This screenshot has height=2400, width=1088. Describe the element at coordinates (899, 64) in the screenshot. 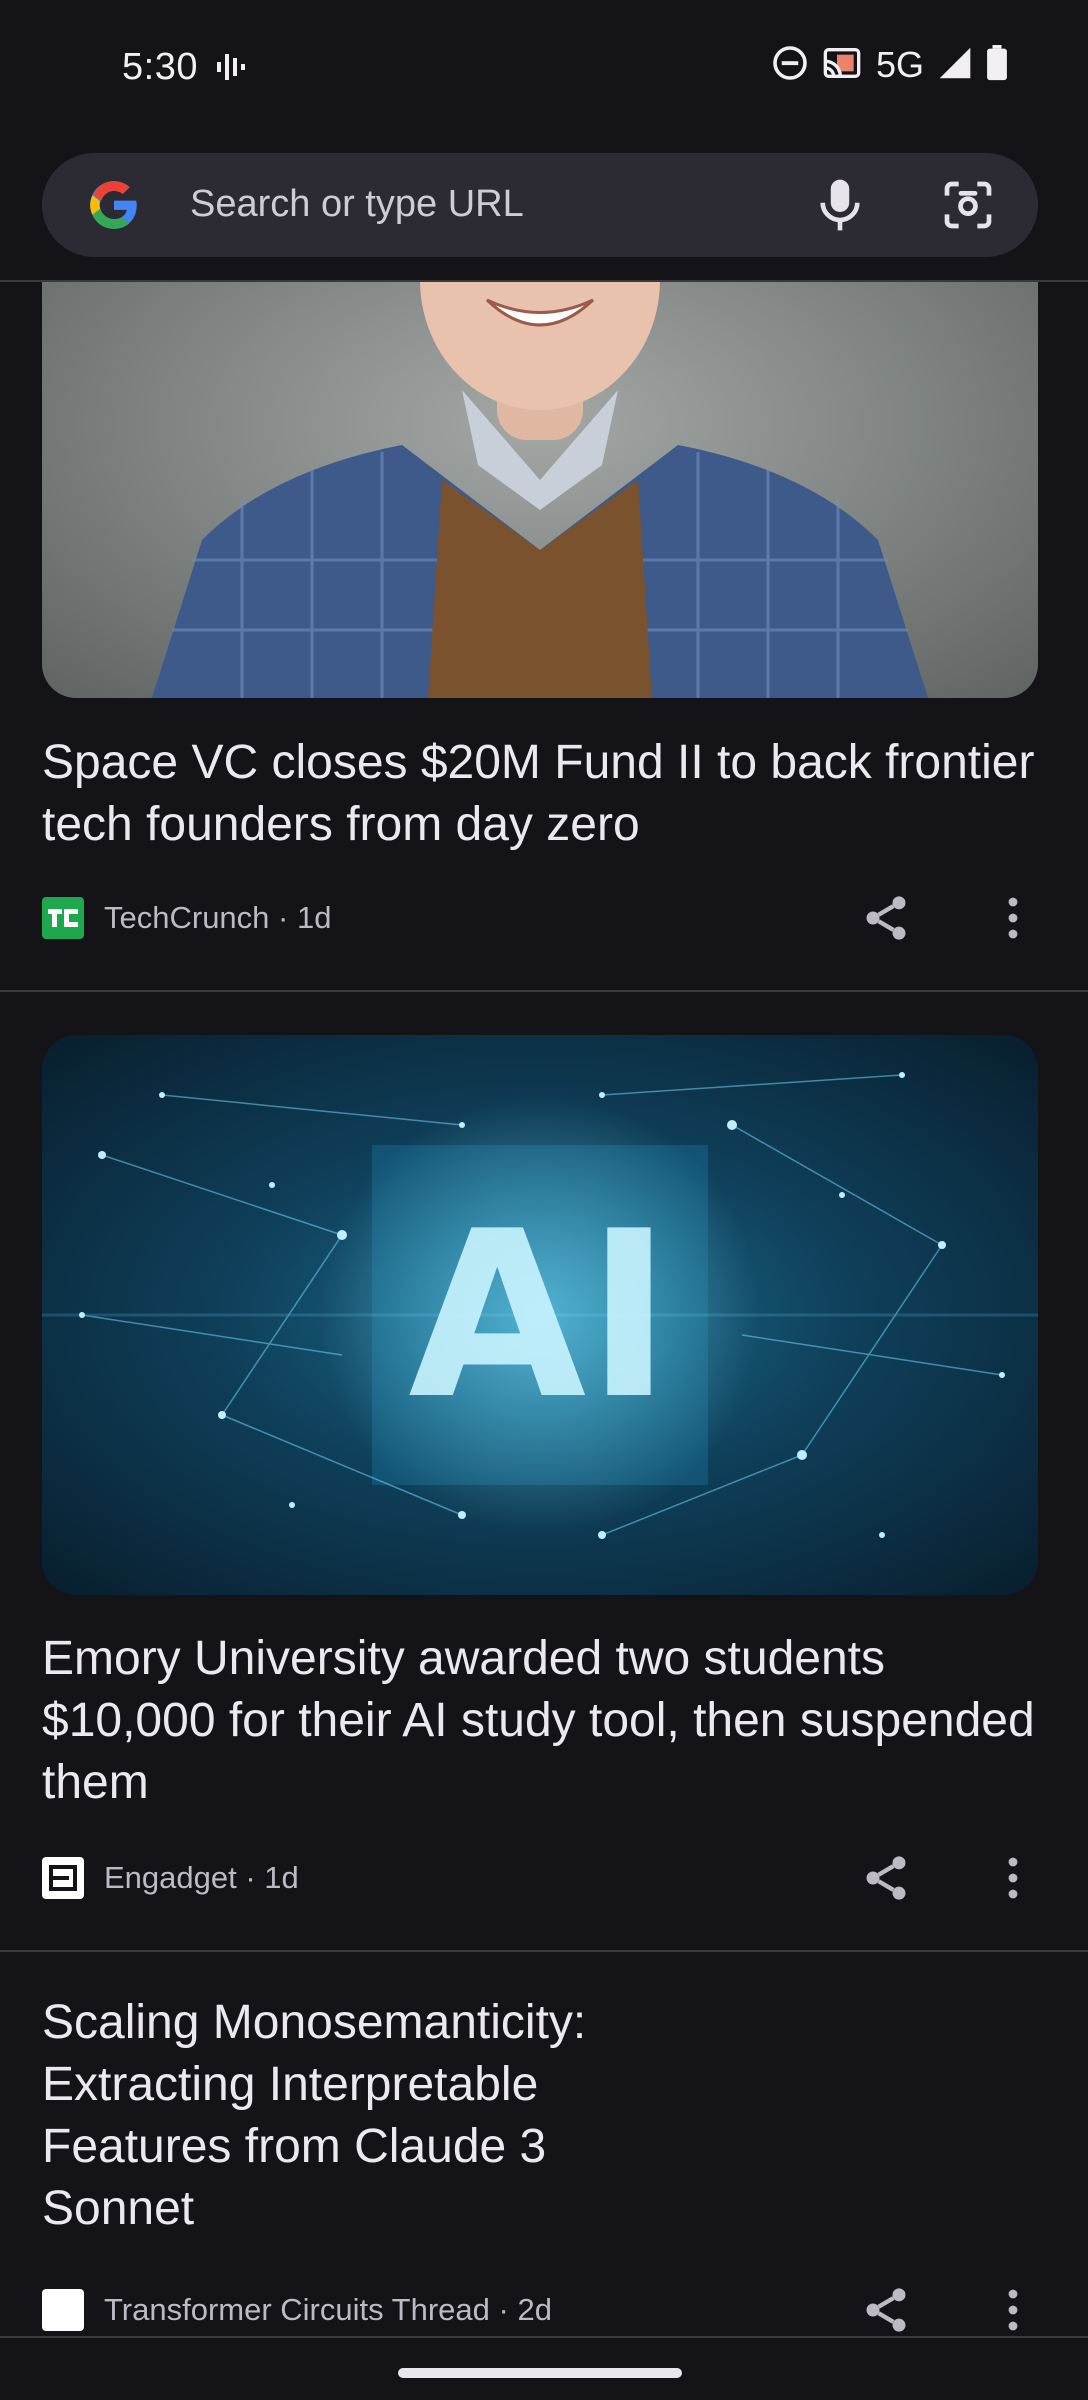

I see `network-type: 5G` at that location.